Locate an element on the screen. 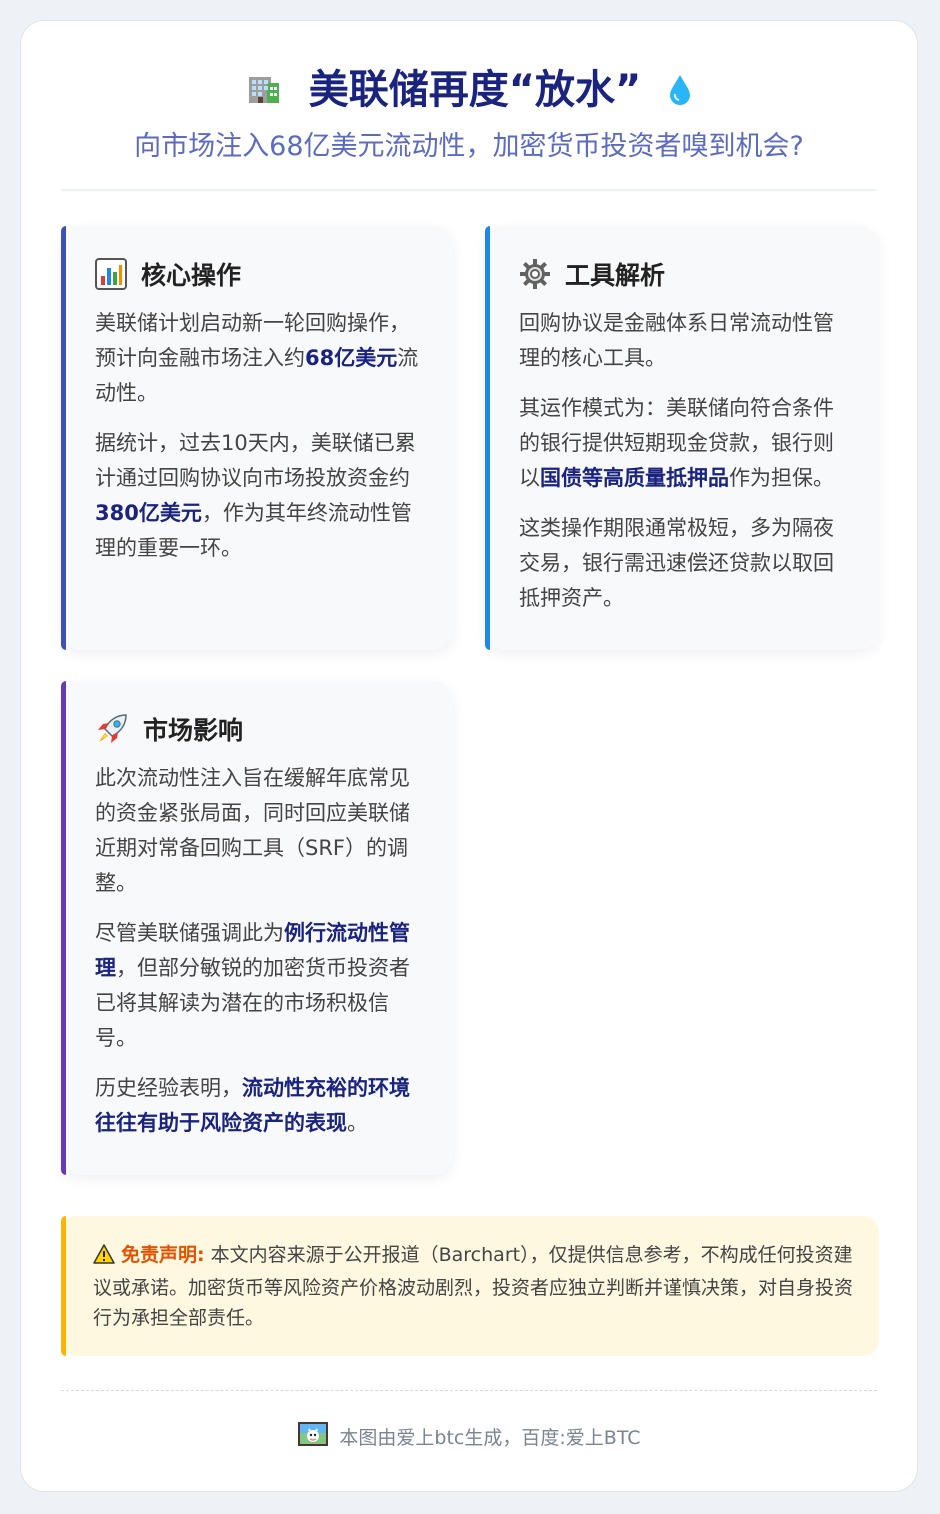 The width and height of the screenshot is (940, 1514). gear-icon is located at coordinates (535, 274).